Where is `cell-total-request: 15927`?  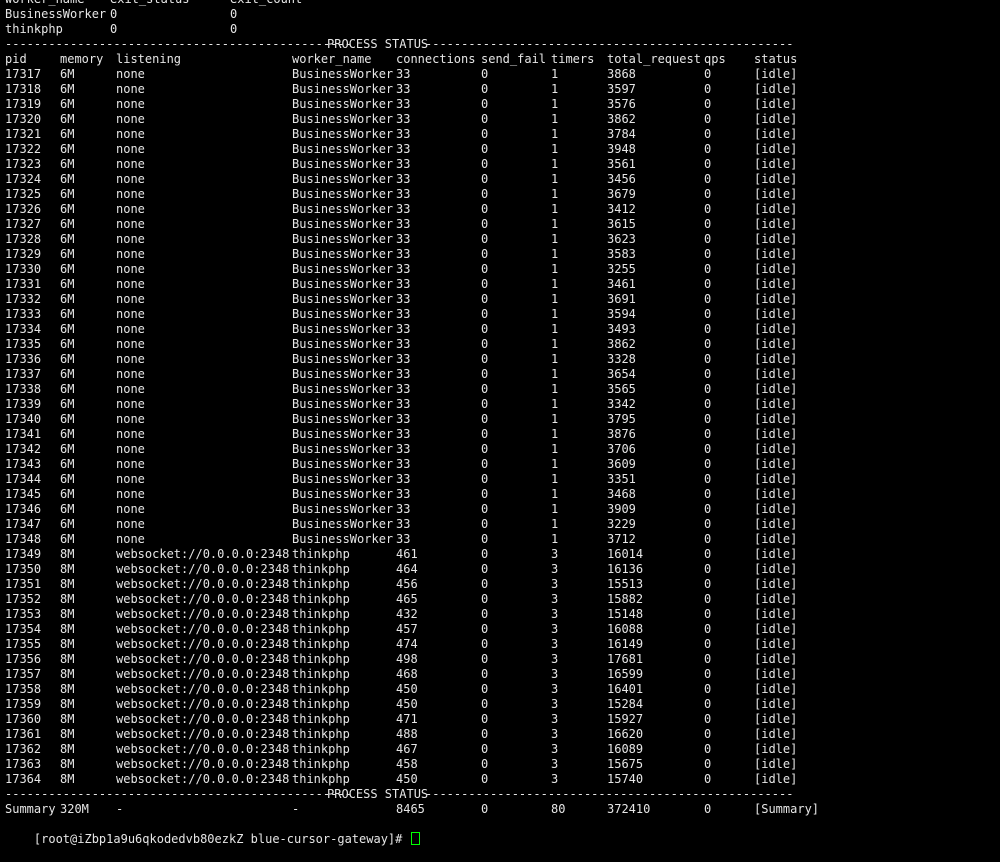
cell-total-request: 15927 is located at coordinates (625, 719).